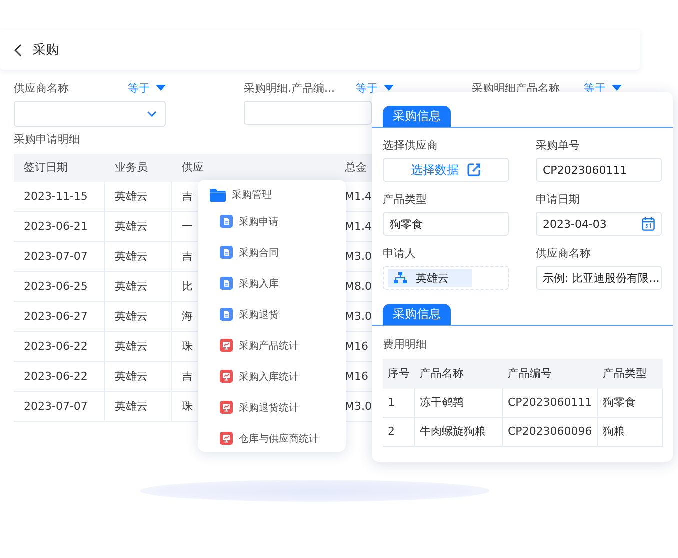 Image resolution: width=678 pixels, height=558 pixels. I want to click on user-field: 英雄云, so click(446, 278).